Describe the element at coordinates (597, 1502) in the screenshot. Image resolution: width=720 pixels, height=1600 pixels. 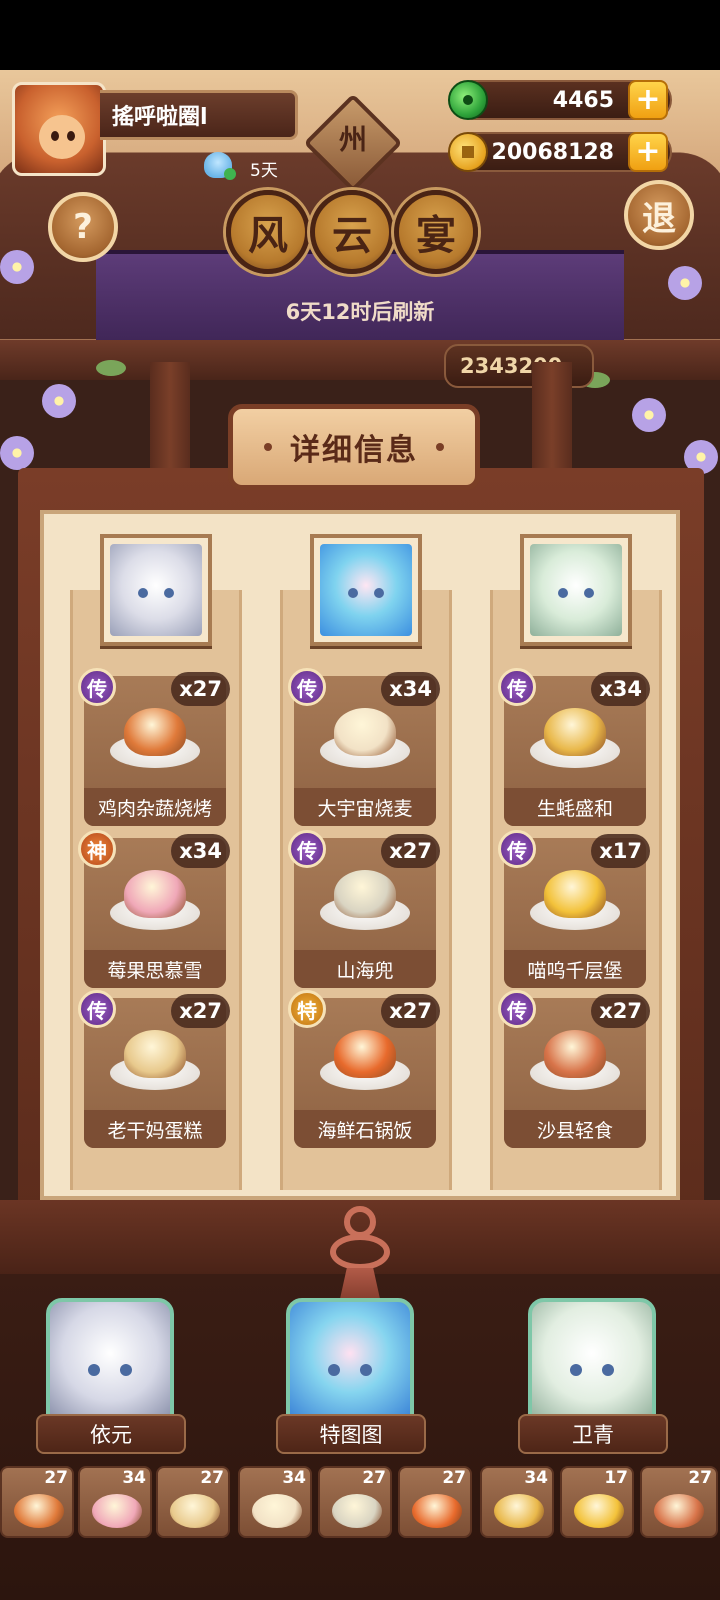
I see `dish-strip-item: 17` at that location.